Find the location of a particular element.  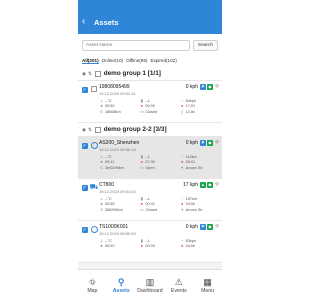

asset-timestamp: 19.12.2024 09:01:44 is located at coordinates (117, 191).